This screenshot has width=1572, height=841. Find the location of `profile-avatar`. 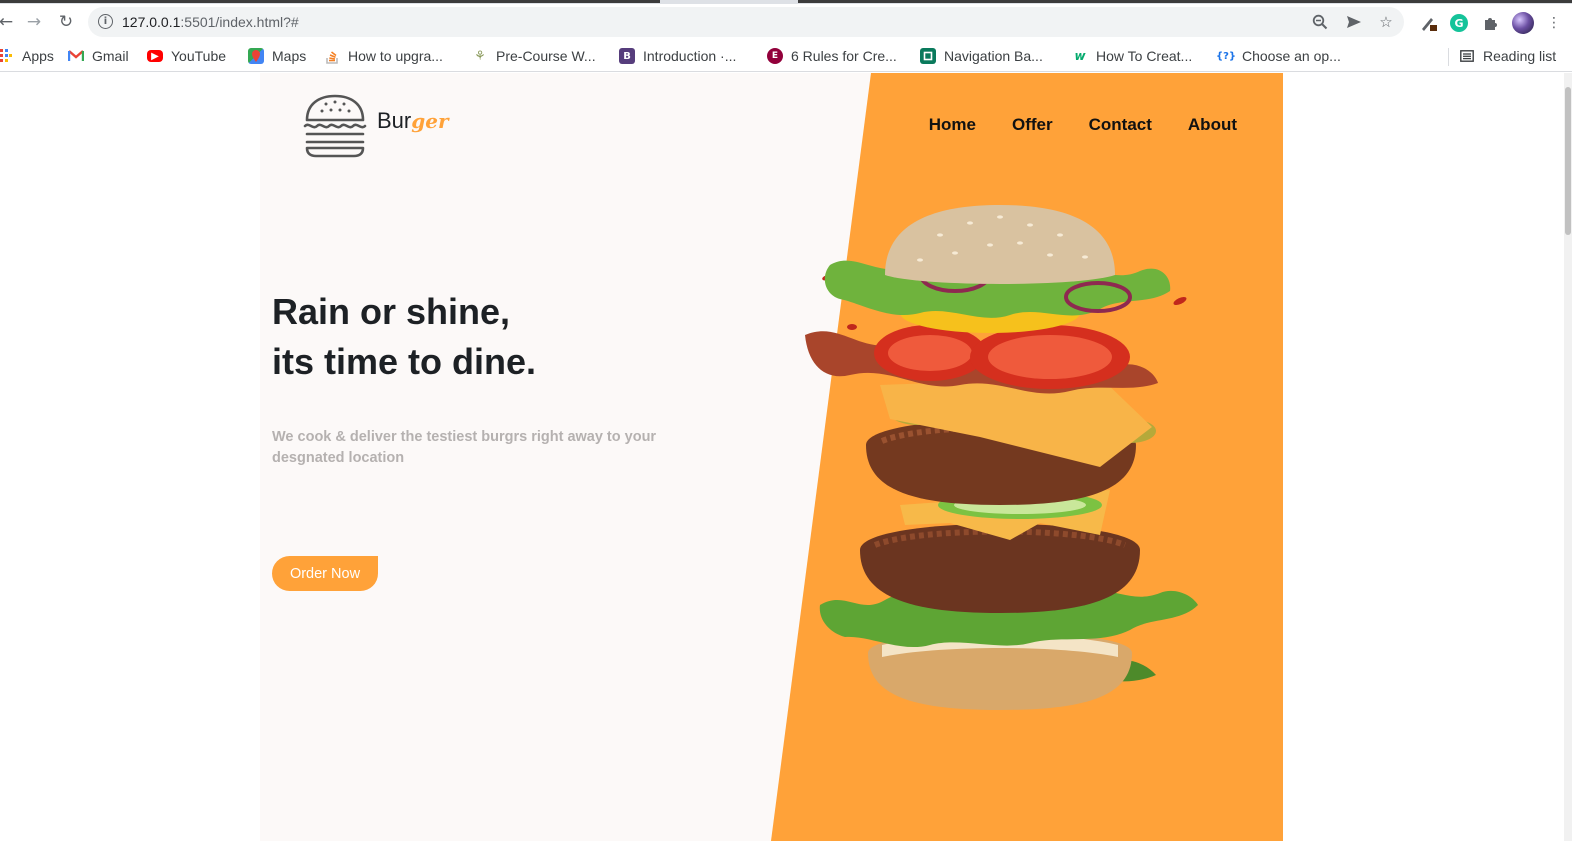

profile-avatar is located at coordinates (1523, 23).